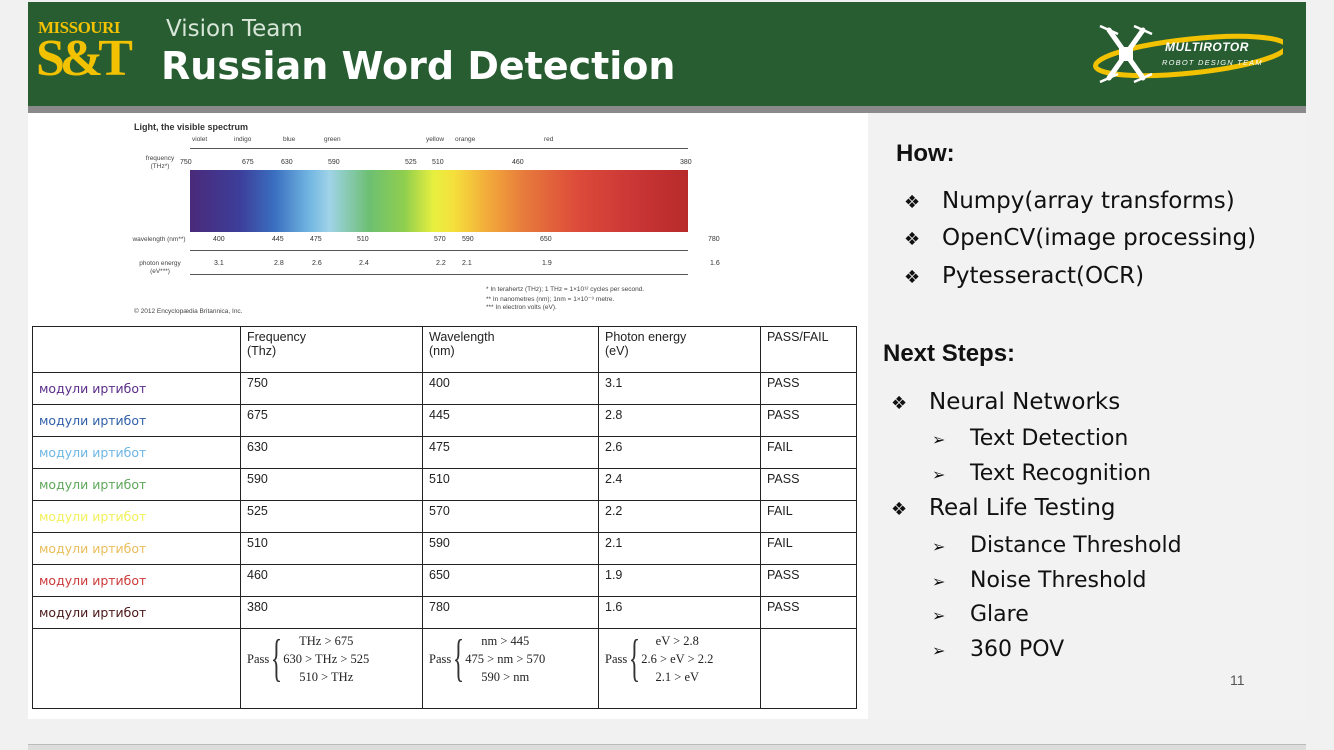  I want to click on spectrum-color-label: violet, so click(200, 139).